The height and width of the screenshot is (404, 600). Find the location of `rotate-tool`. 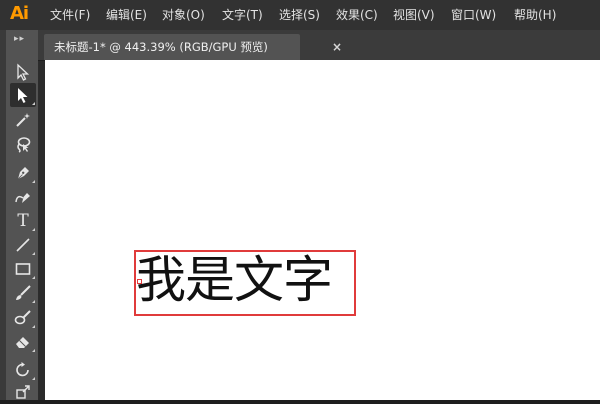

rotate-tool is located at coordinates (23, 370).